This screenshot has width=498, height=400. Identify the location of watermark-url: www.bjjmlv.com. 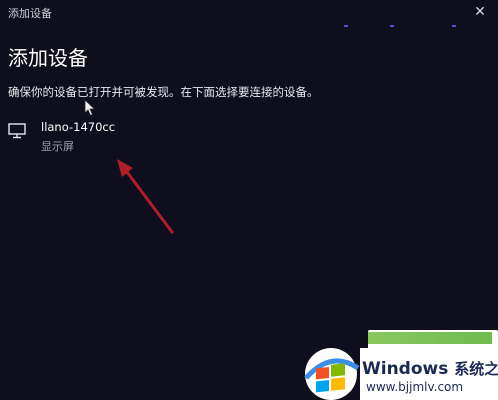
(415, 387).